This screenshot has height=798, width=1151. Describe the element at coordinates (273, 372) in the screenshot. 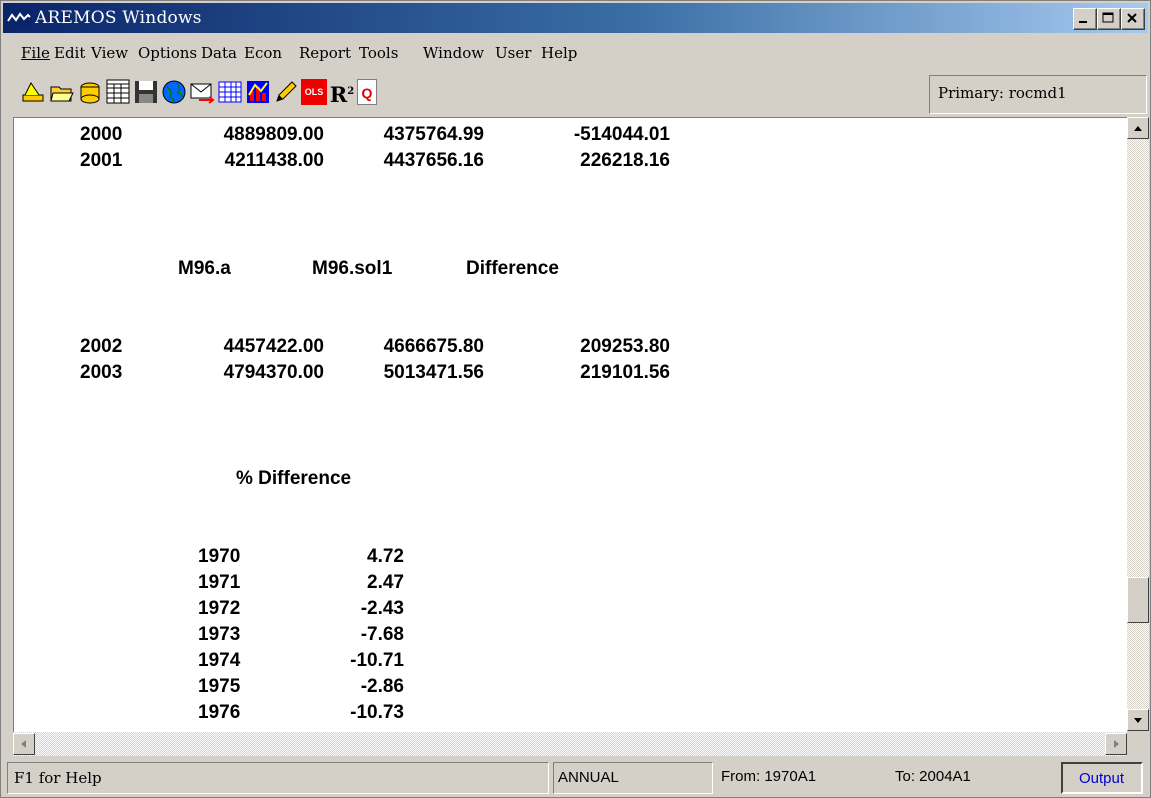

I see `value-cell: 4794370.00` at that location.